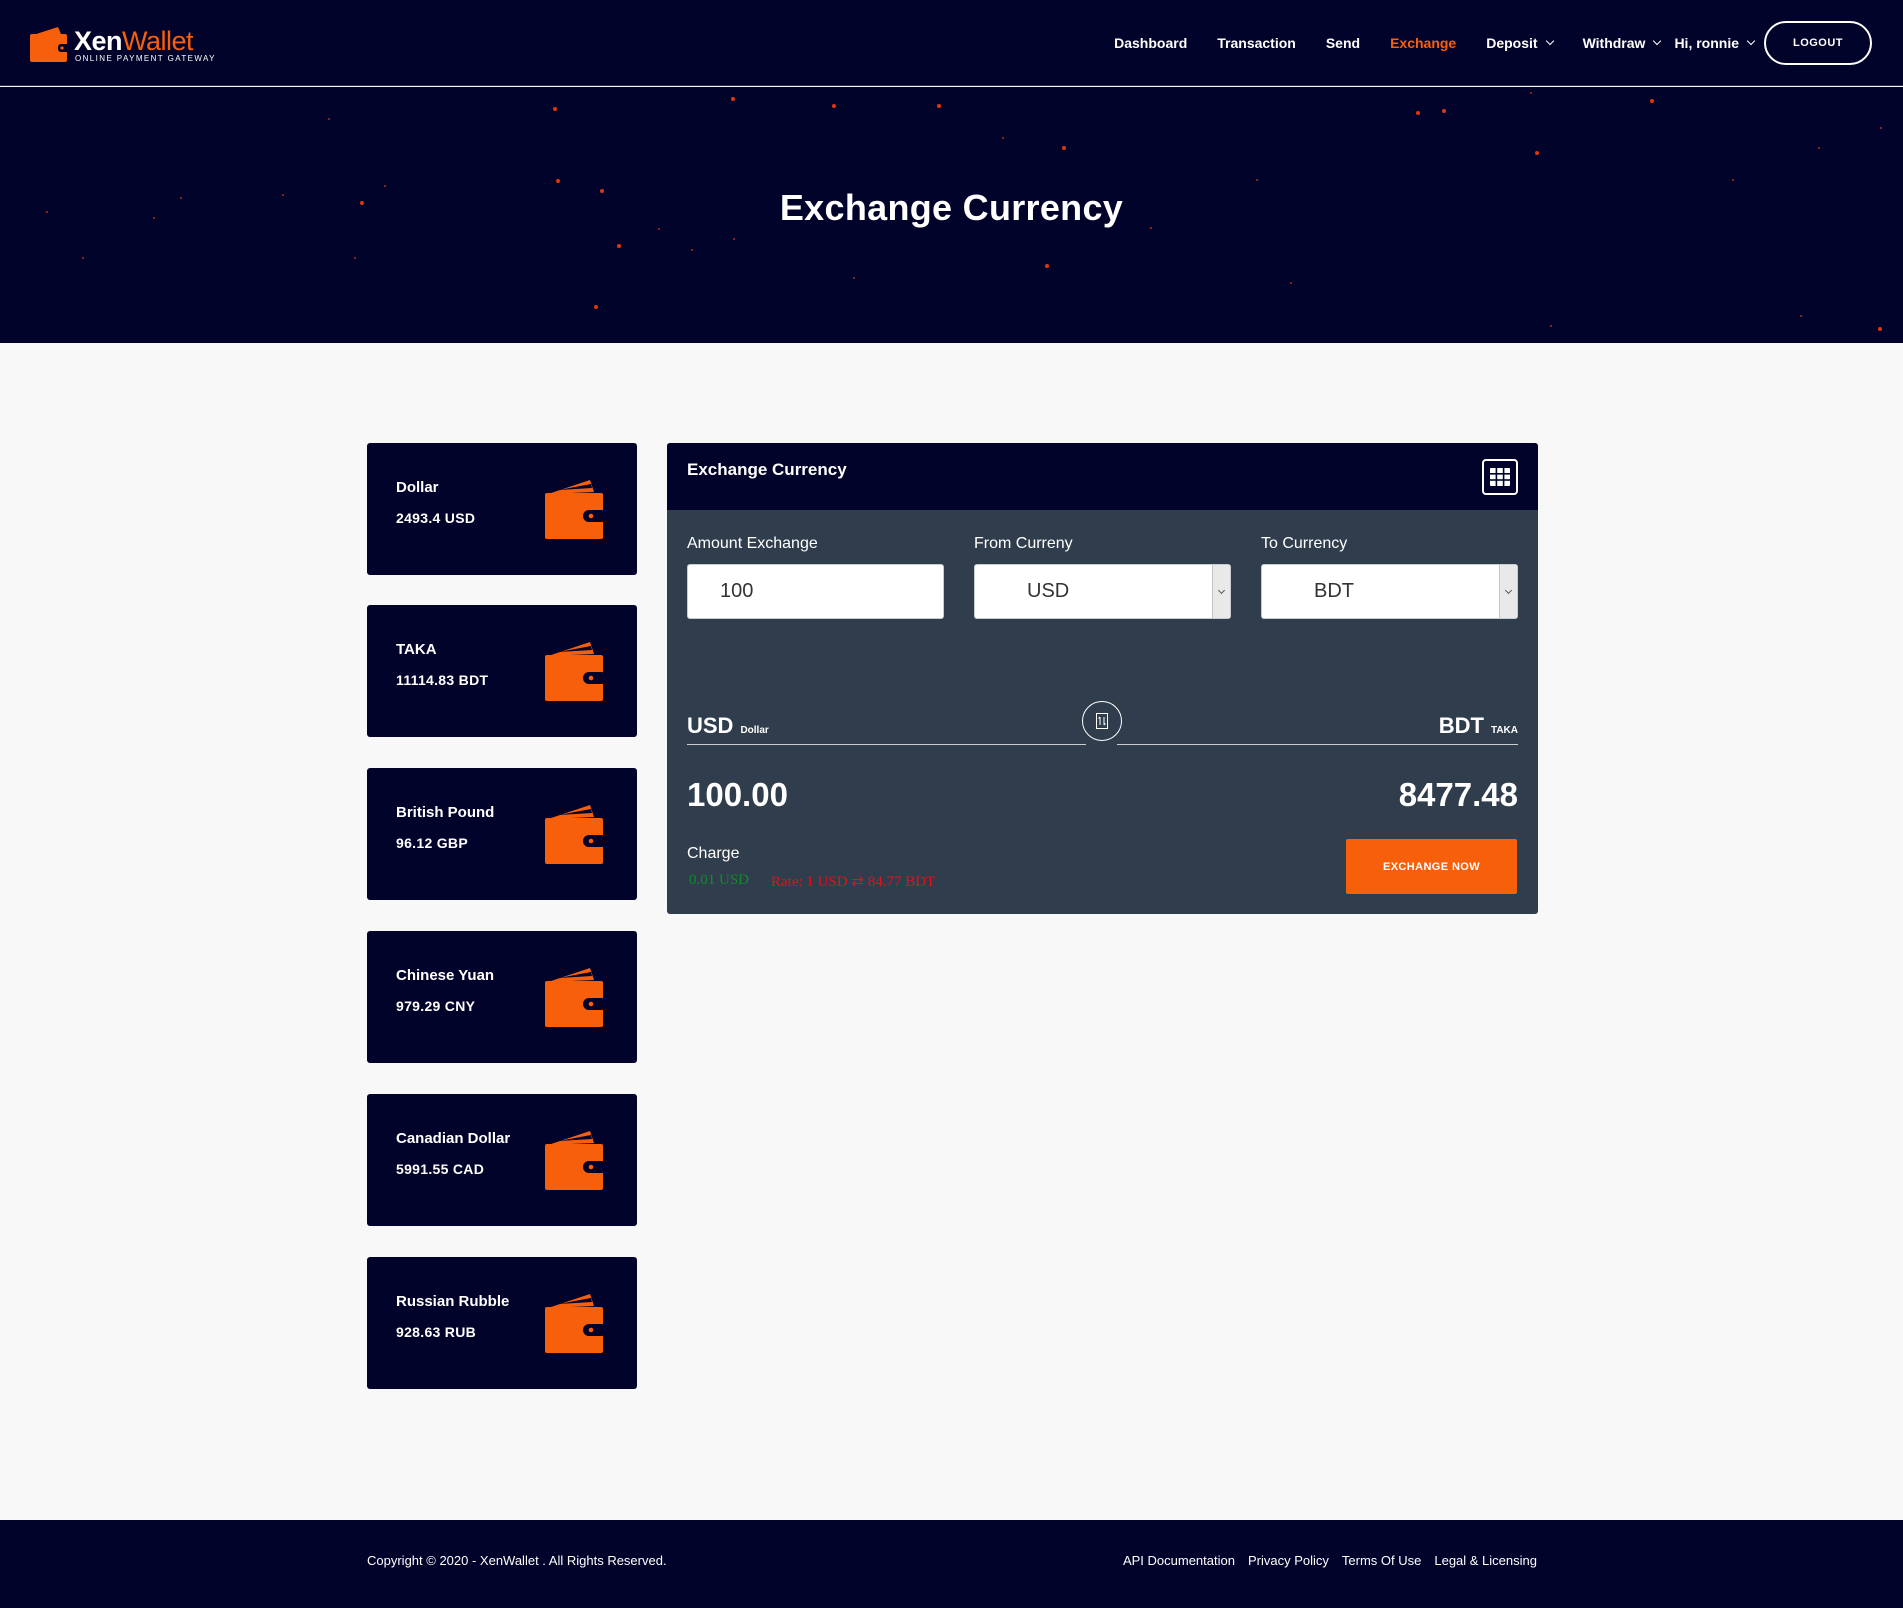  What do you see at coordinates (1478, 725) in the screenshot?
I see `to-currency-code: BDT TAKA` at bounding box center [1478, 725].